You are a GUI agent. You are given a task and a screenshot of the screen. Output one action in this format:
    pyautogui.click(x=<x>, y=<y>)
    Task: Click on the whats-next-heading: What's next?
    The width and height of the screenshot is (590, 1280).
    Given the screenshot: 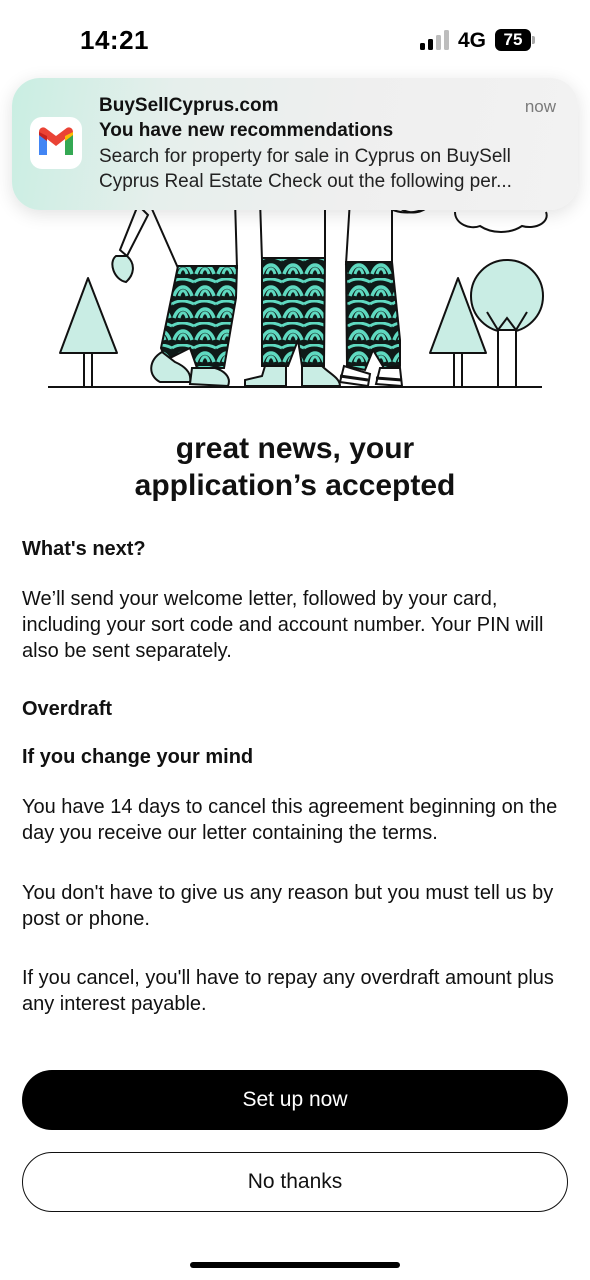 What is the action you would take?
    pyautogui.click(x=84, y=549)
    